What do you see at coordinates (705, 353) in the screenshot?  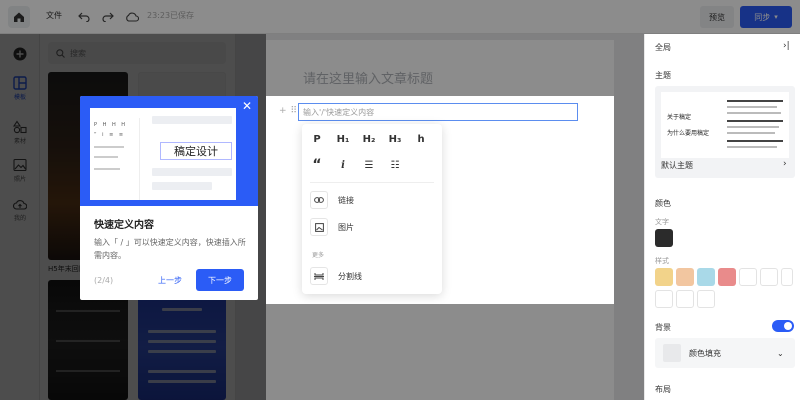 I see `background-fill-label: 颜色填充` at bounding box center [705, 353].